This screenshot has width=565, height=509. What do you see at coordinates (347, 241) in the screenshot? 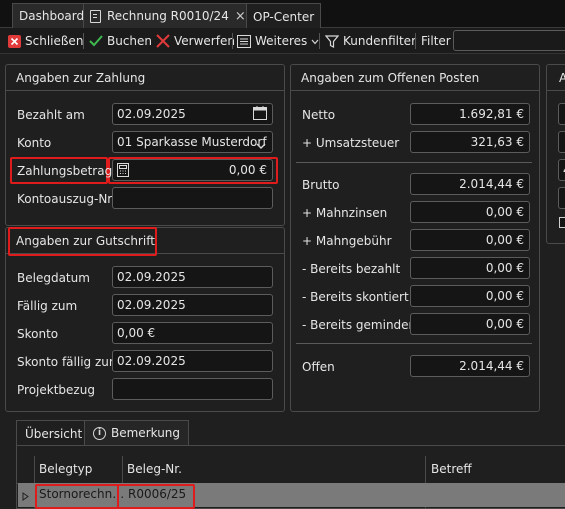
I see `mahngebuehr-label: + Mahngebühr` at bounding box center [347, 241].